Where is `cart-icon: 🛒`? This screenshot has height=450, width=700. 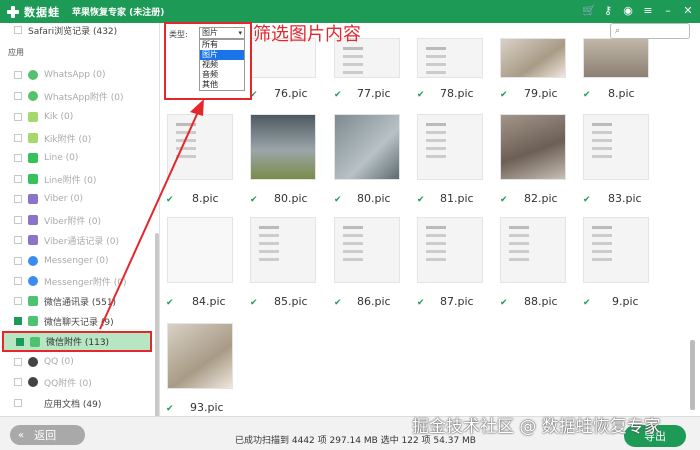
cart-icon: 🛒 is located at coordinates (589, 11).